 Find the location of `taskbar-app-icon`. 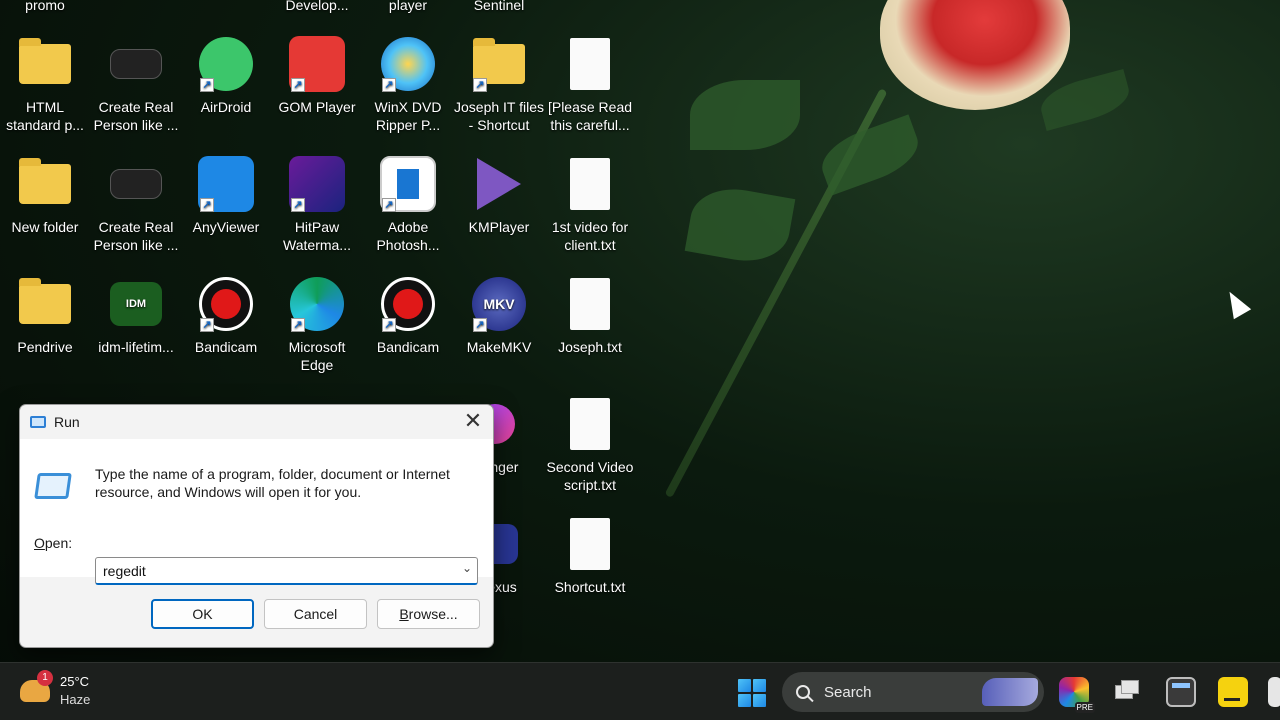

taskbar-app-icon is located at coordinates (1274, 692).